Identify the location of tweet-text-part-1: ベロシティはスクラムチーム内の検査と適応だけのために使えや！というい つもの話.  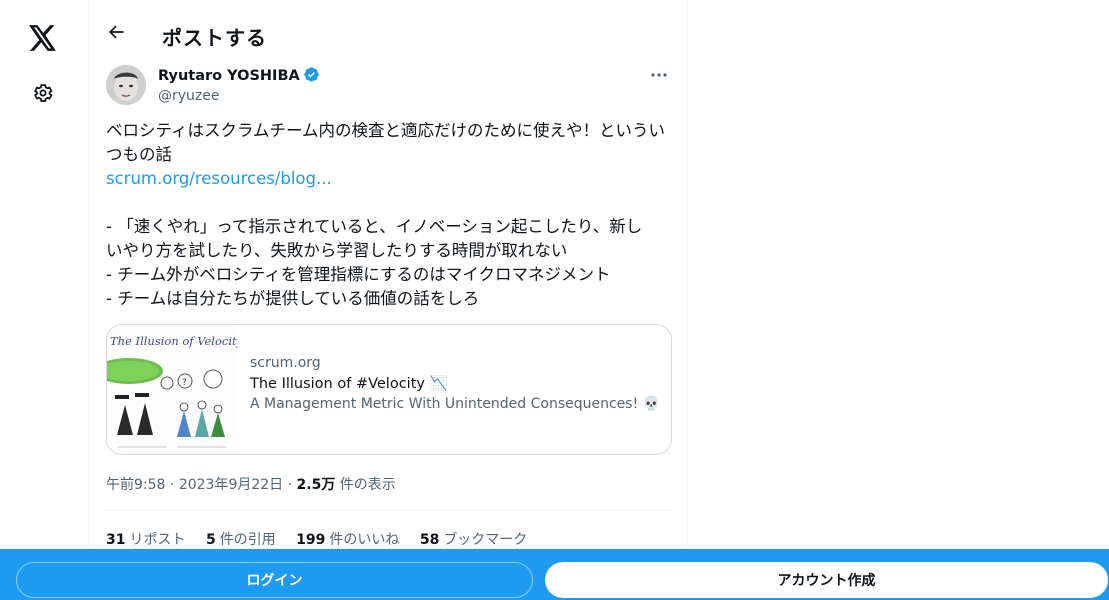
(386, 142).